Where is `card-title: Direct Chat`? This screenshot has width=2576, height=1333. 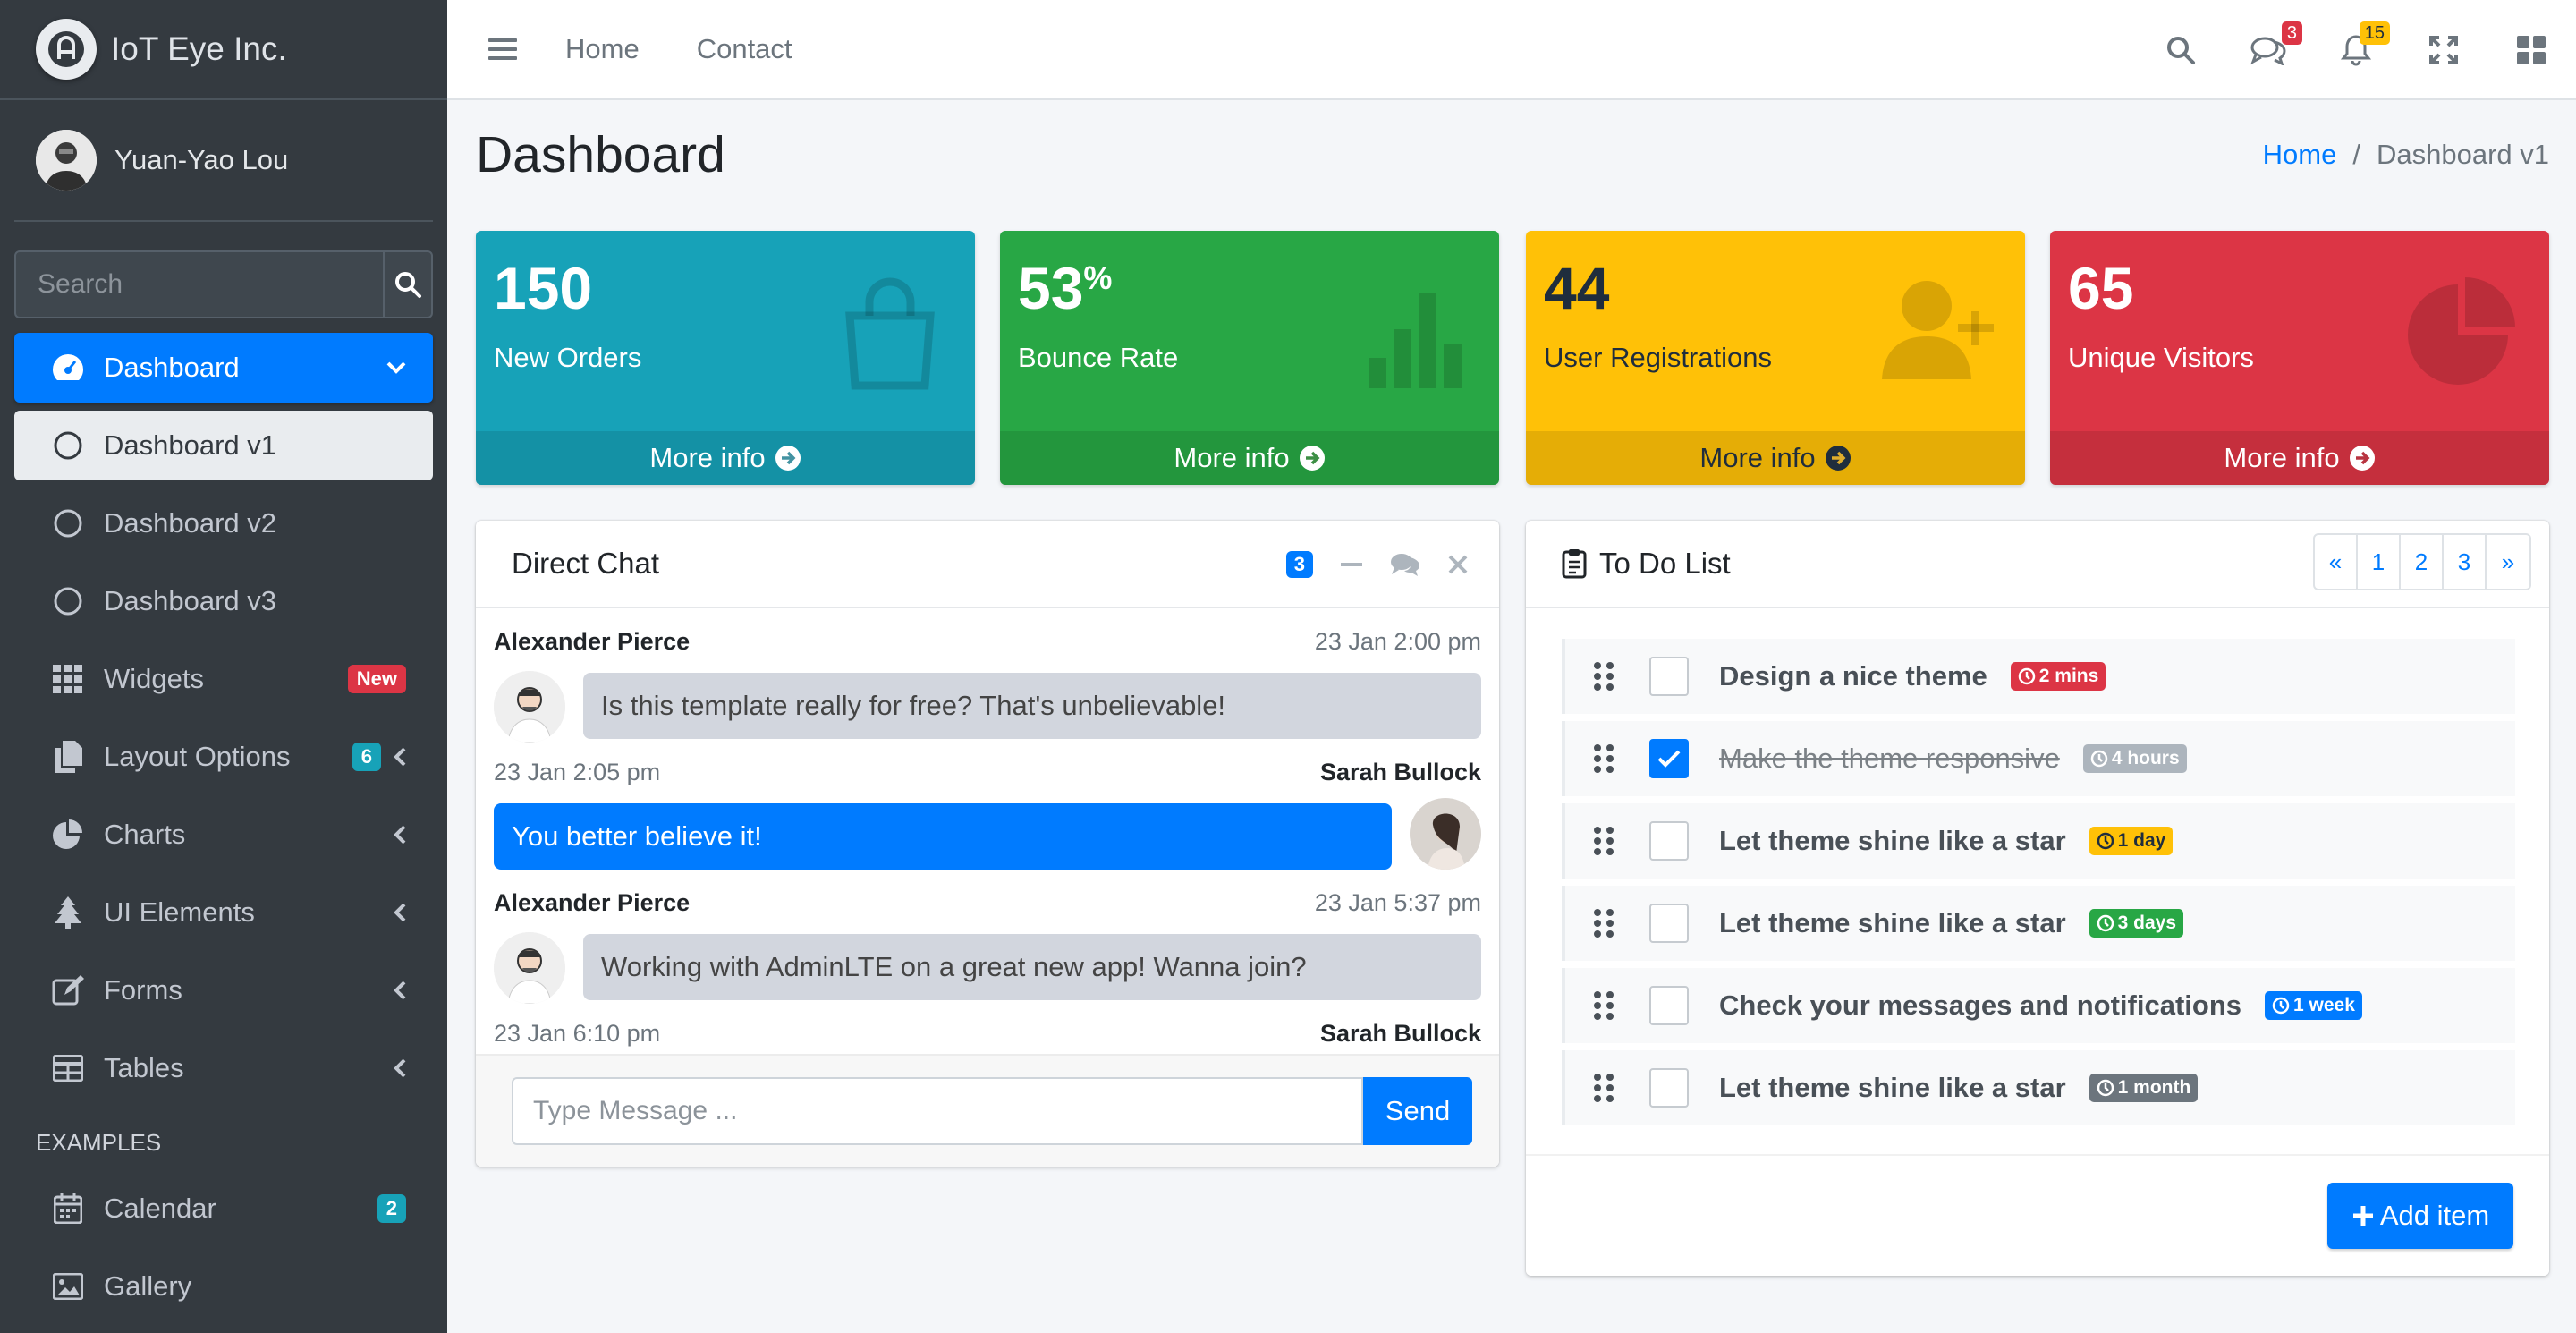
card-title: Direct Chat is located at coordinates (586, 563).